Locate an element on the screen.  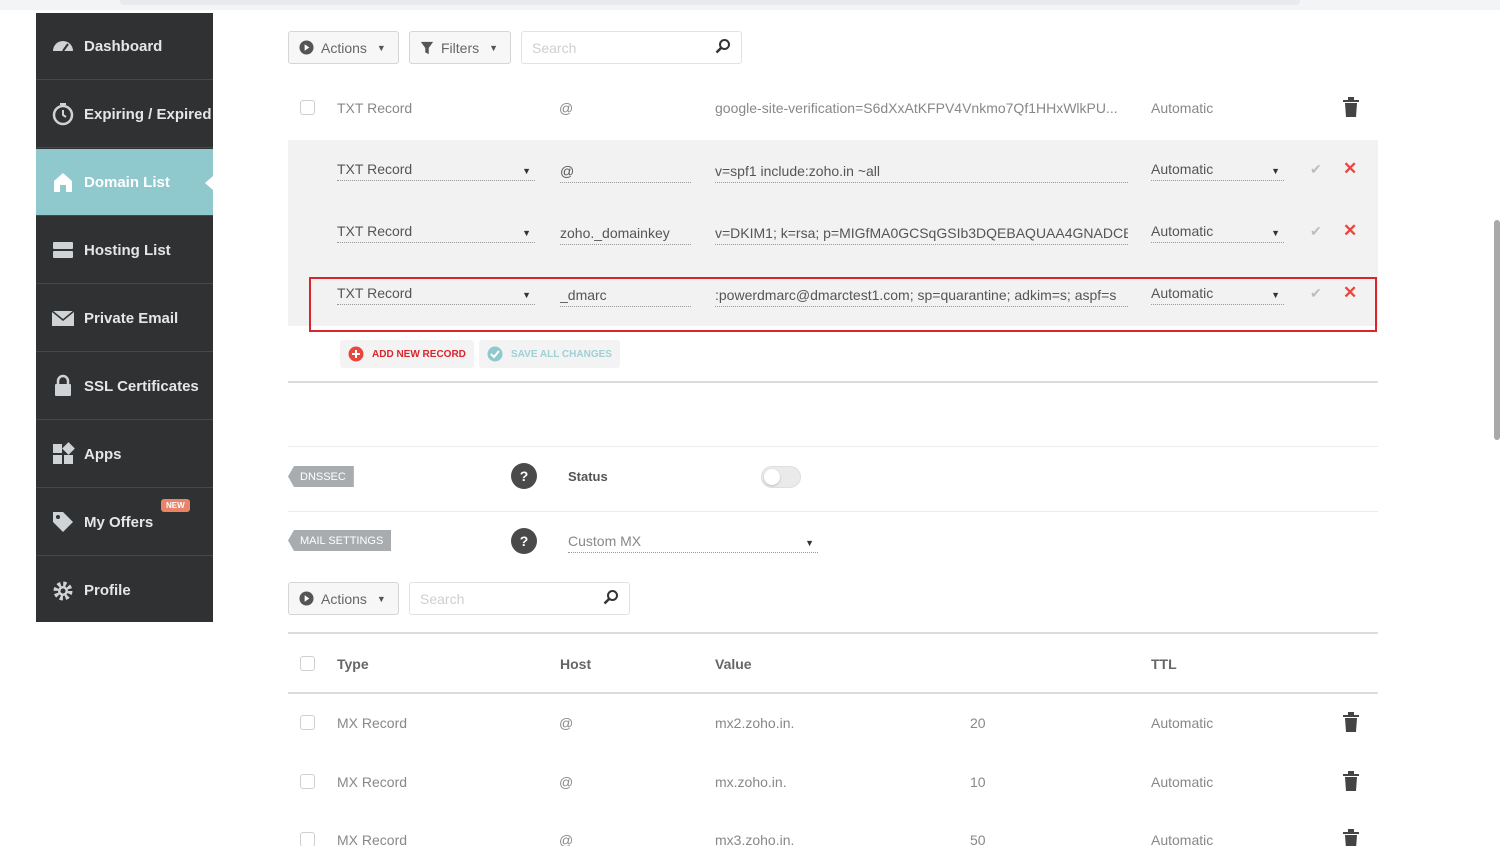
sidebar-item-label: Private Email is located at coordinates (131, 318).